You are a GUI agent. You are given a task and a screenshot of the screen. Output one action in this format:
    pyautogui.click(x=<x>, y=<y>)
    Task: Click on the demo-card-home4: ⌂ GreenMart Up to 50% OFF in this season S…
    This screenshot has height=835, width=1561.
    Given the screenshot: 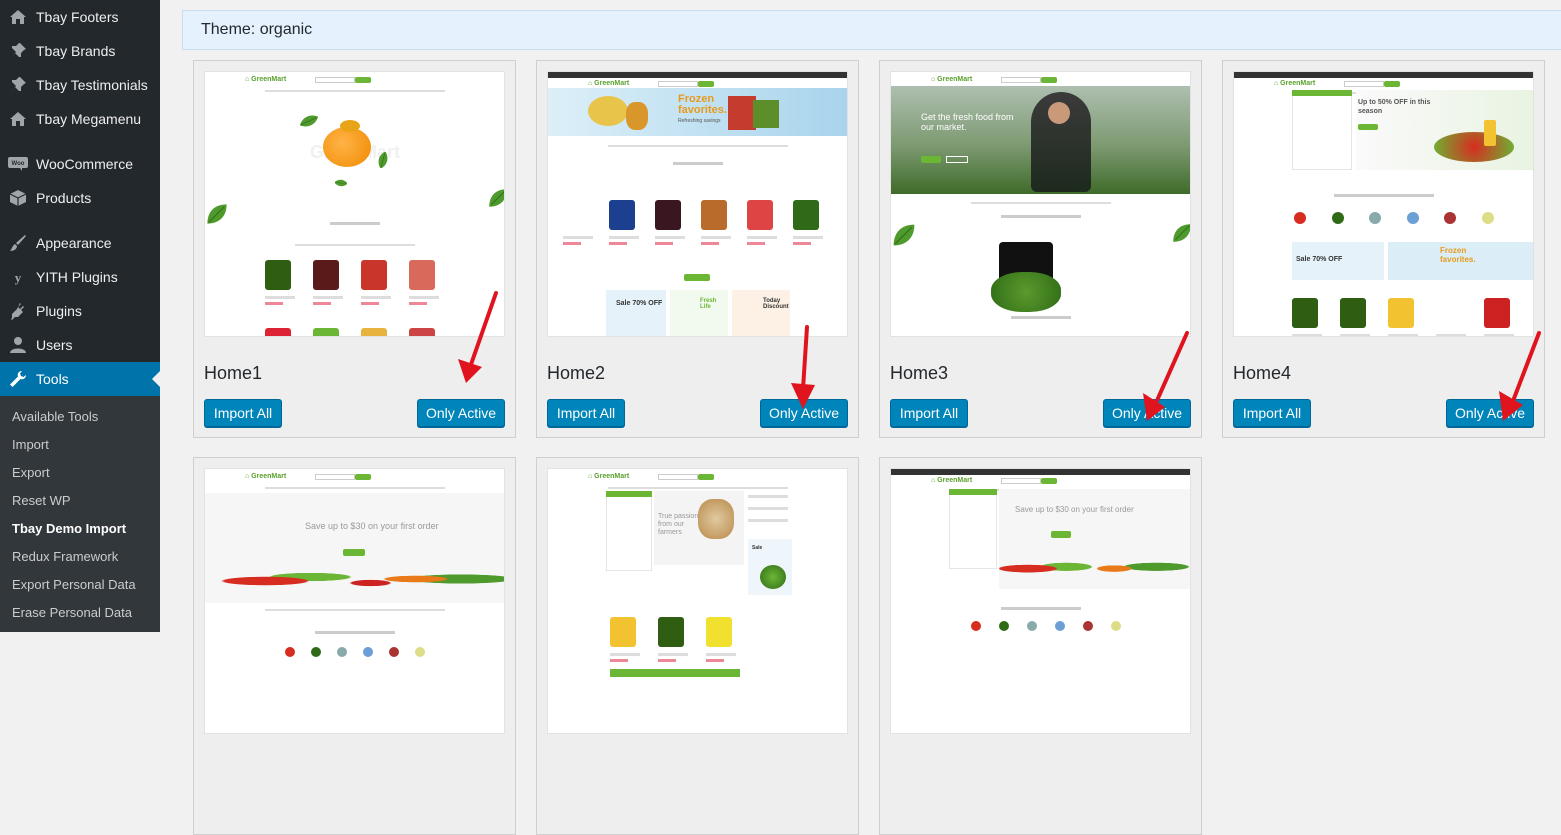 What is the action you would take?
    pyautogui.click(x=1383, y=249)
    